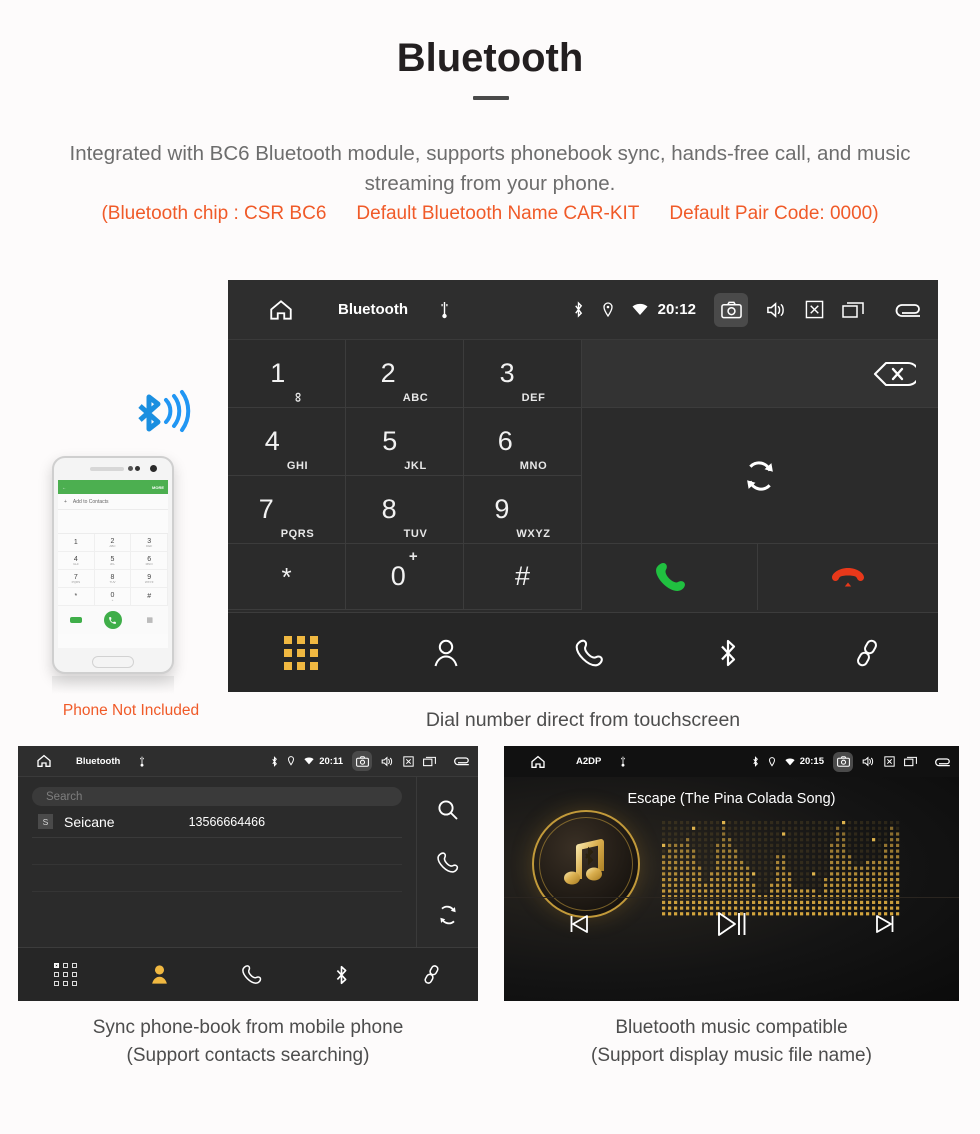 Image resolution: width=980 pixels, height=1134 pixels. What do you see at coordinates (76, 581) in the screenshot?
I see `phone-key-letters: PQRS` at bounding box center [76, 581].